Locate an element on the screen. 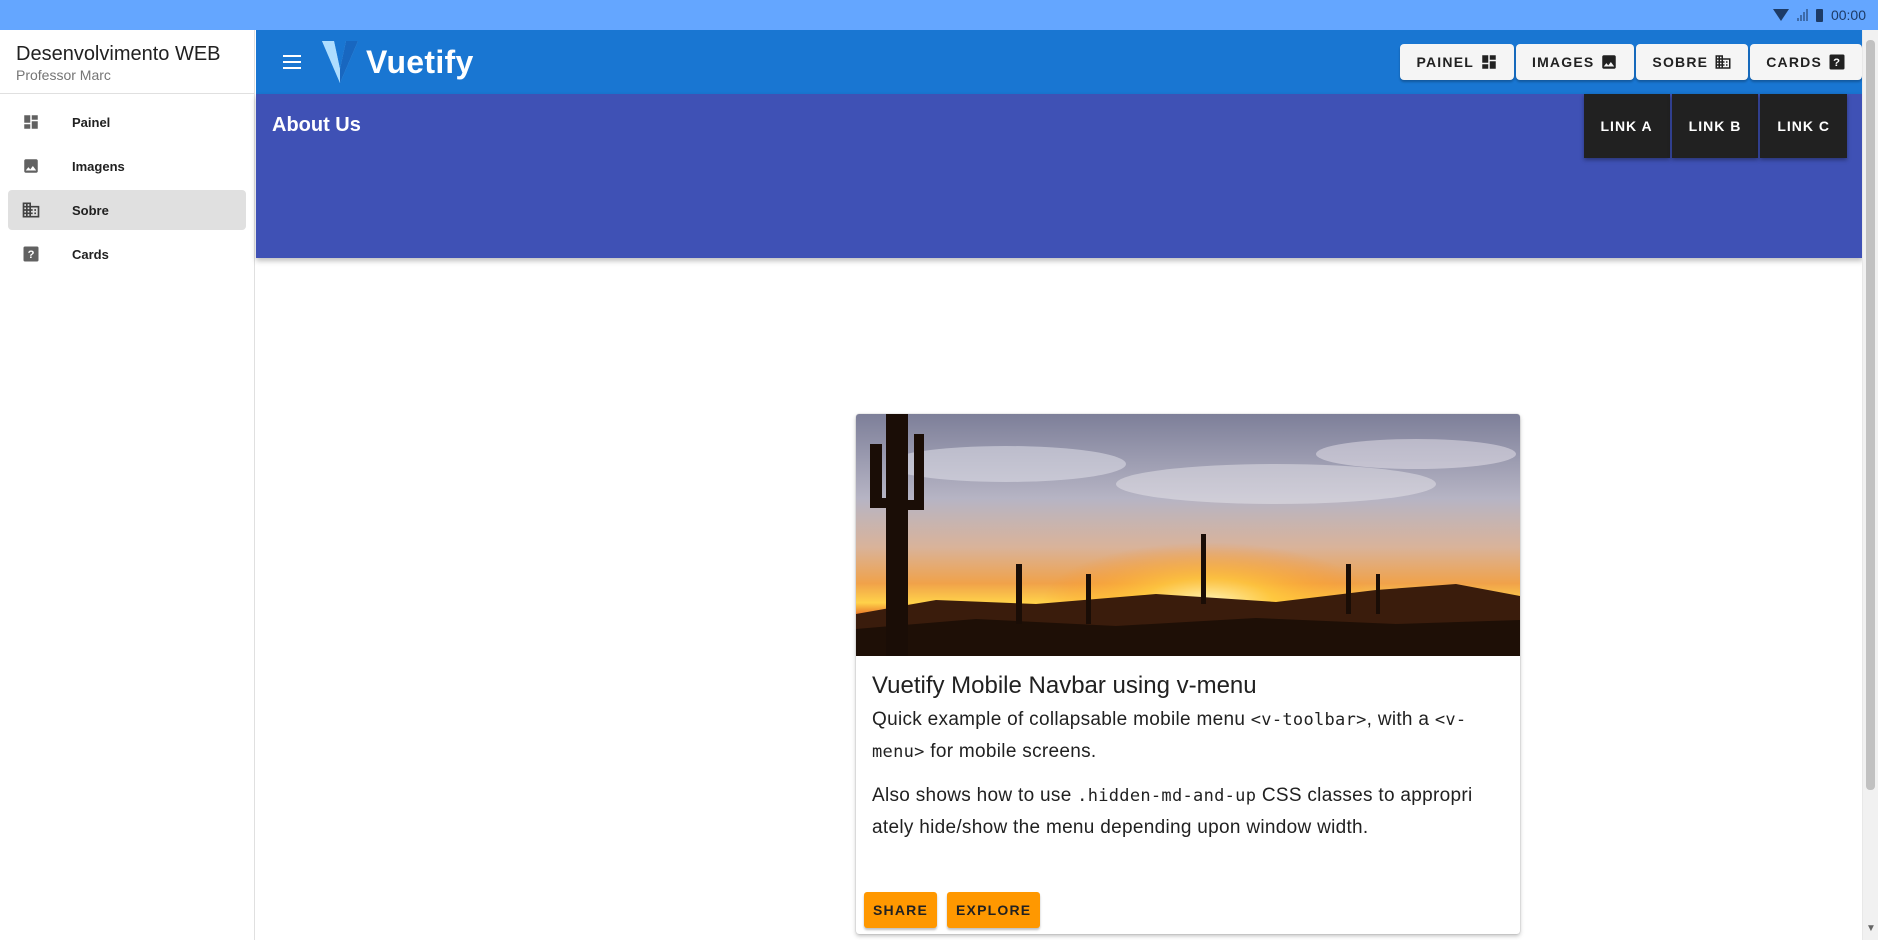 This screenshot has width=1878, height=940. wifi-icon is located at coordinates (1780, 15).